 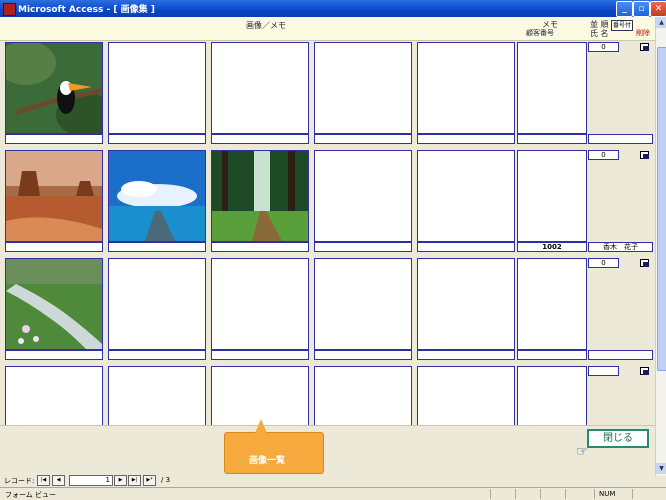 I want to click on close-window-button: ✕, so click(x=658, y=9).